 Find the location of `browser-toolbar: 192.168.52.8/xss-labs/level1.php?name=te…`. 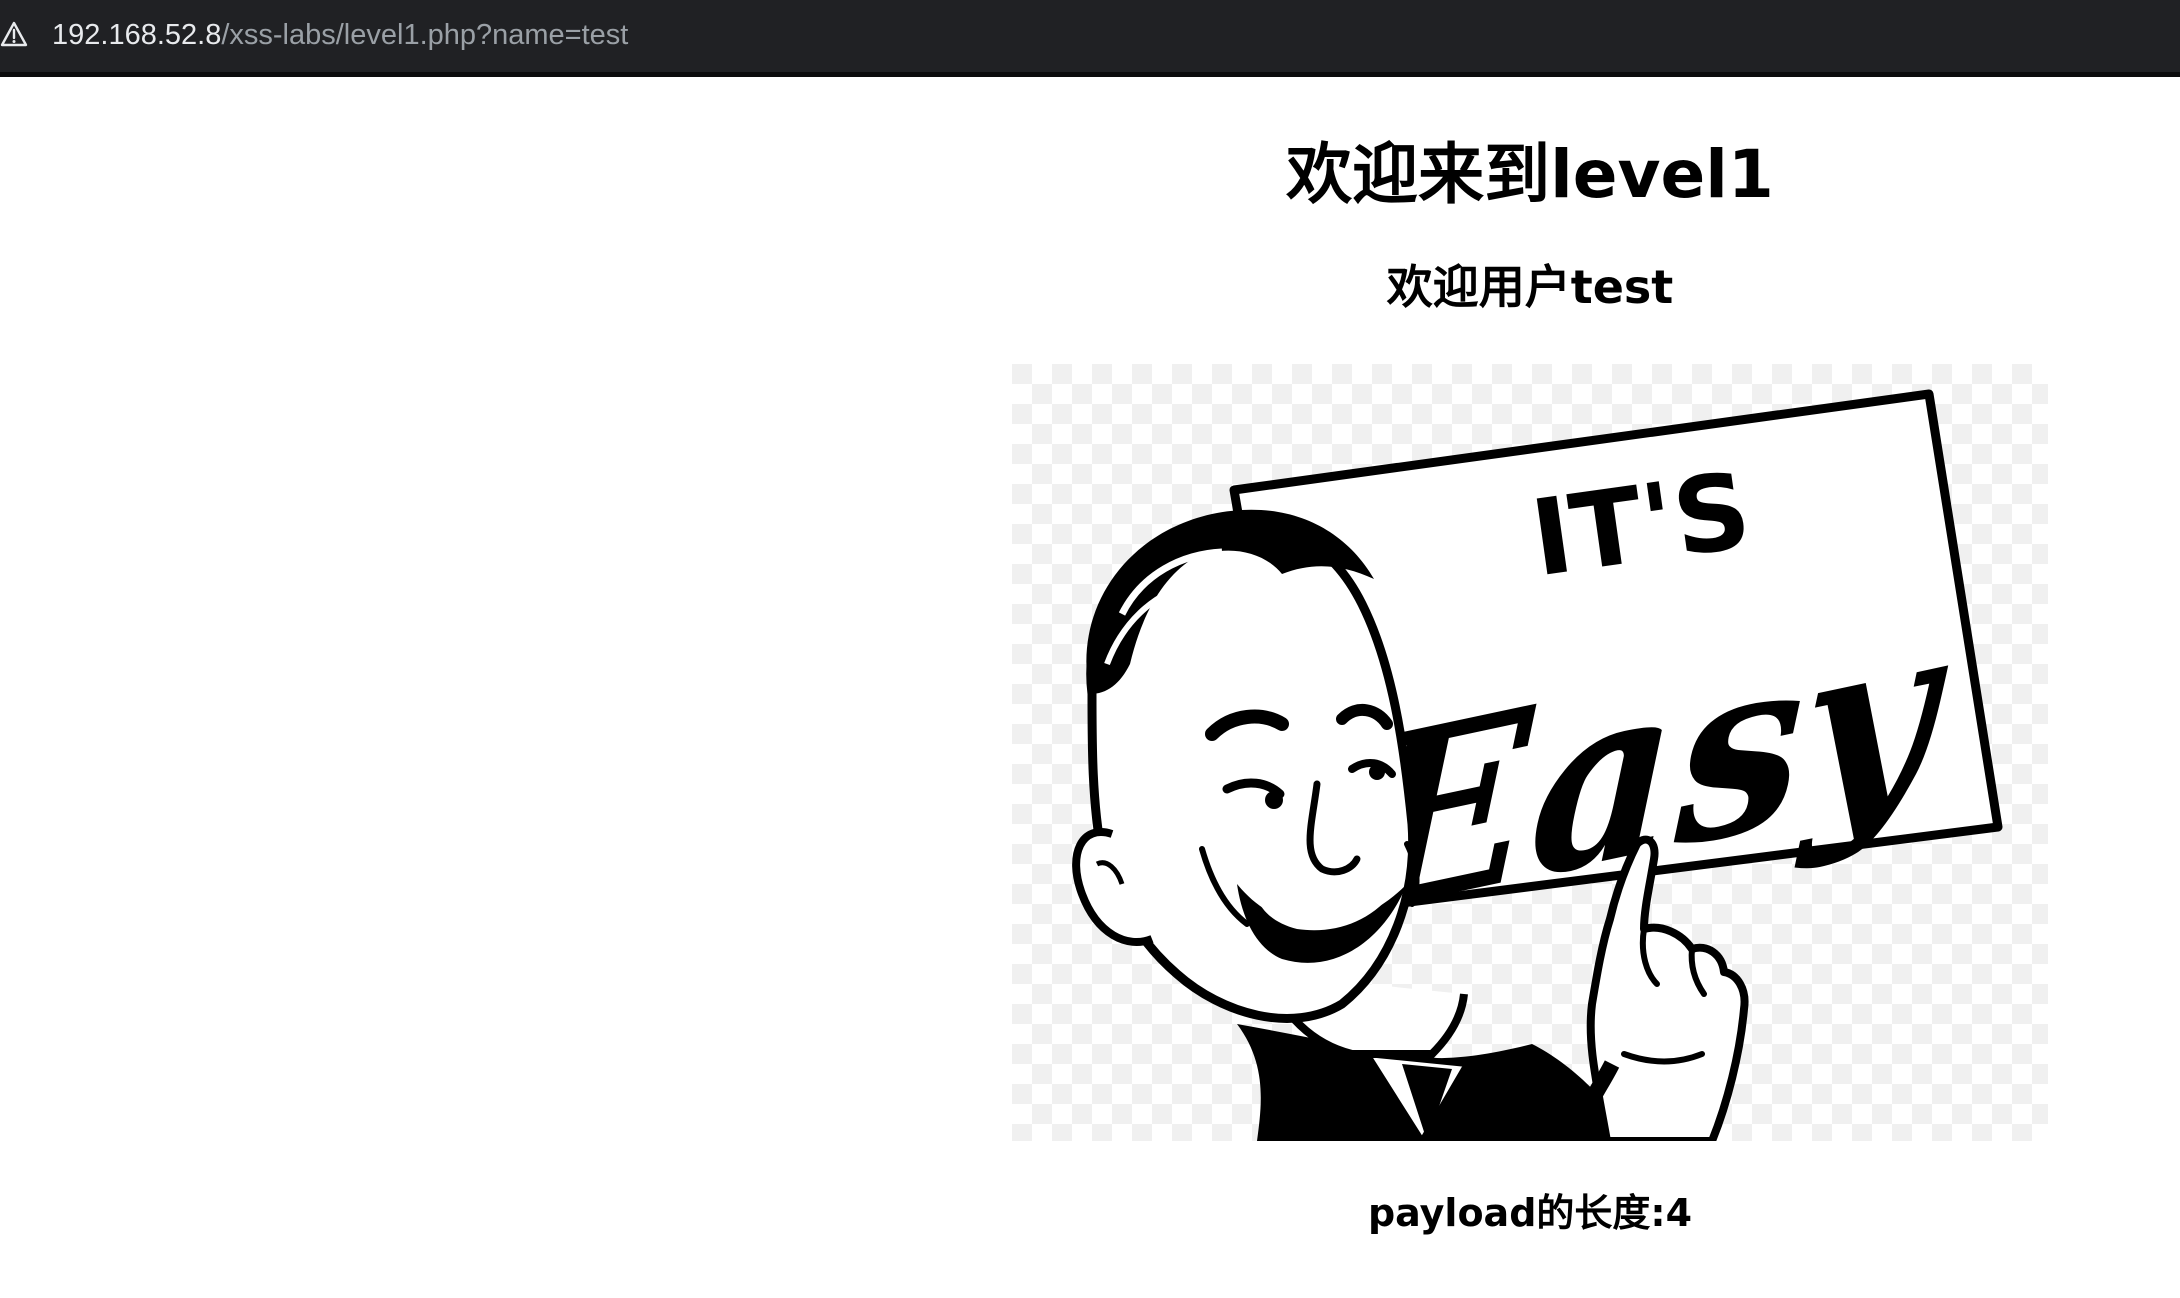

browser-toolbar: 192.168.52.8/xss-labs/level1.php?name=te… is located at coordinates (1090, 38).